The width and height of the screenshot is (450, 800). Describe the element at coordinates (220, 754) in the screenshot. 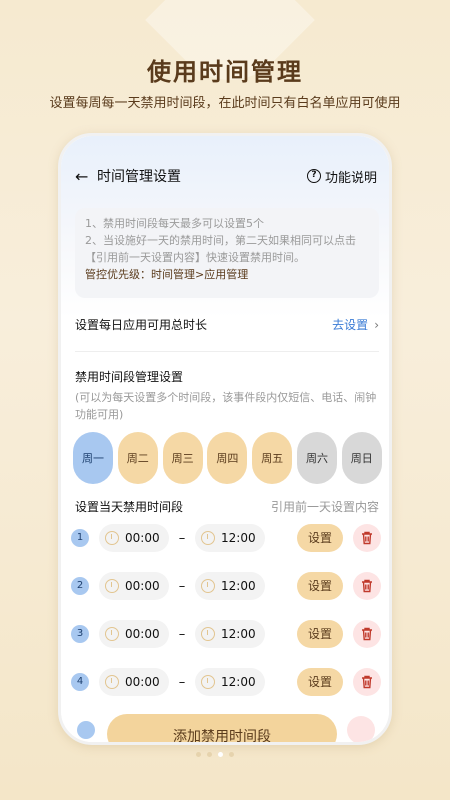

I see `page-dot-active` at that location.